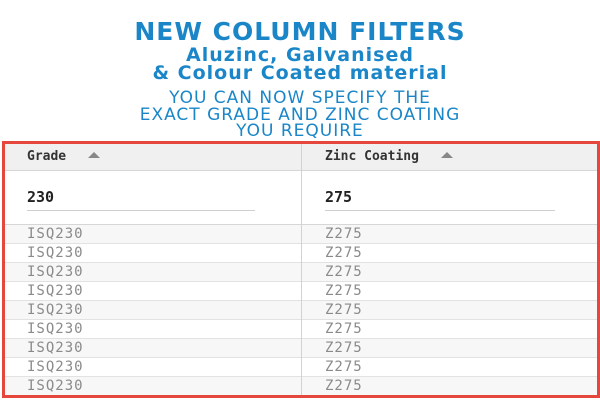 This screenshot has height=400, width=600. Describe the element at coordinates (372, 156) in the screenshot. I see `column-header-zinc-coating-label: Zinc Coating` at that location.